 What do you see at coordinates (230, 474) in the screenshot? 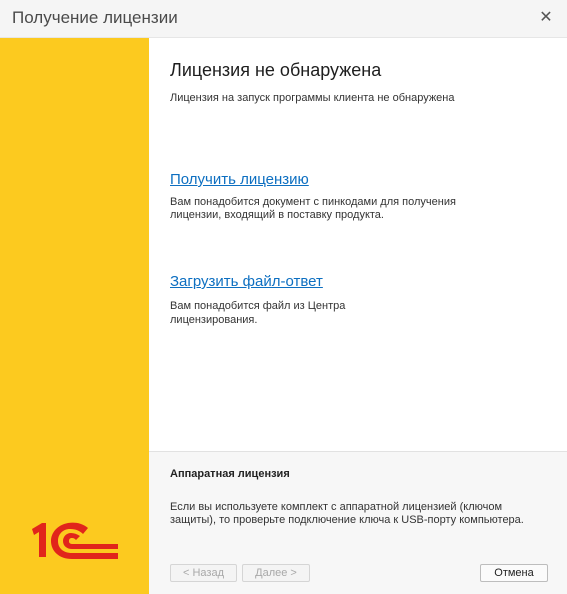
I see `hardware-license-title: Аппаратная лицензия` at bounding box center [230, 474].